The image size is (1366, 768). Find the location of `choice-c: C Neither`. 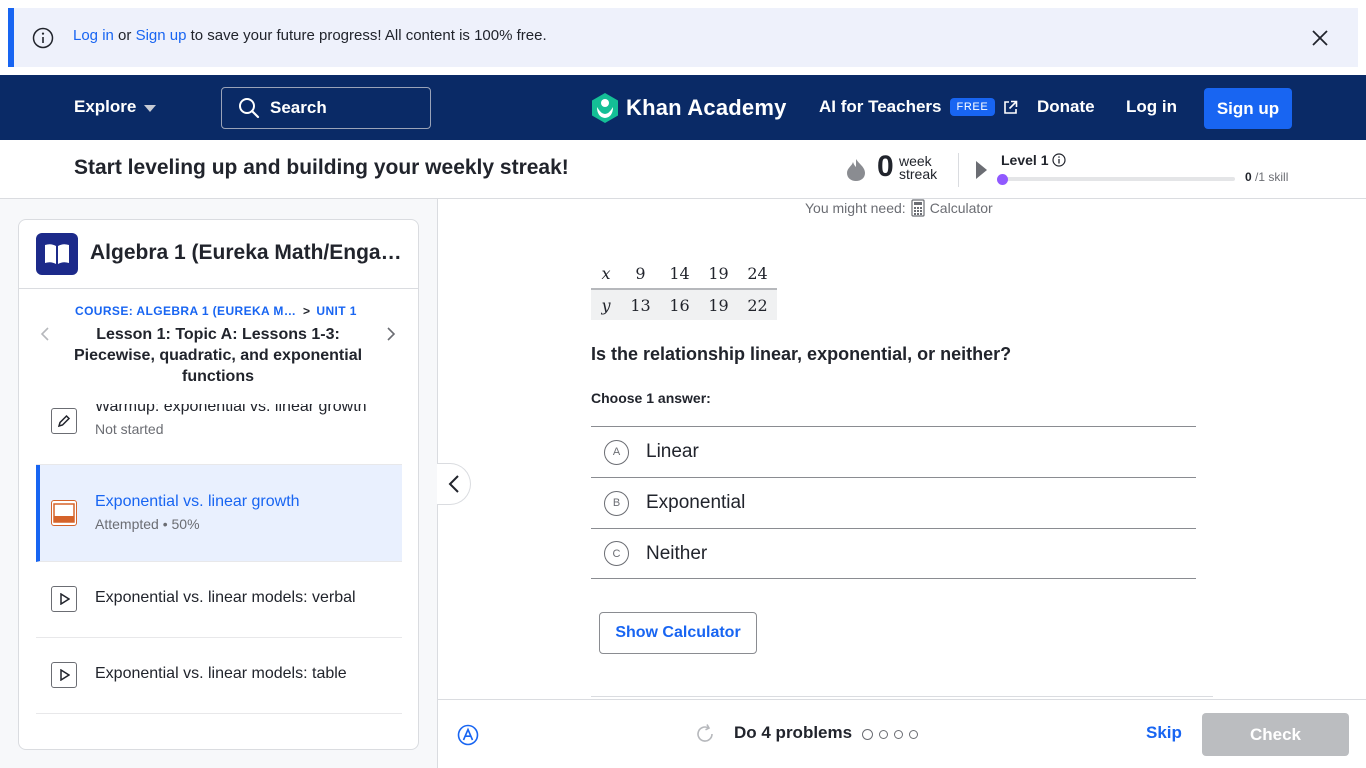

choice-c: C Neither is located at coordinates (893, 553).